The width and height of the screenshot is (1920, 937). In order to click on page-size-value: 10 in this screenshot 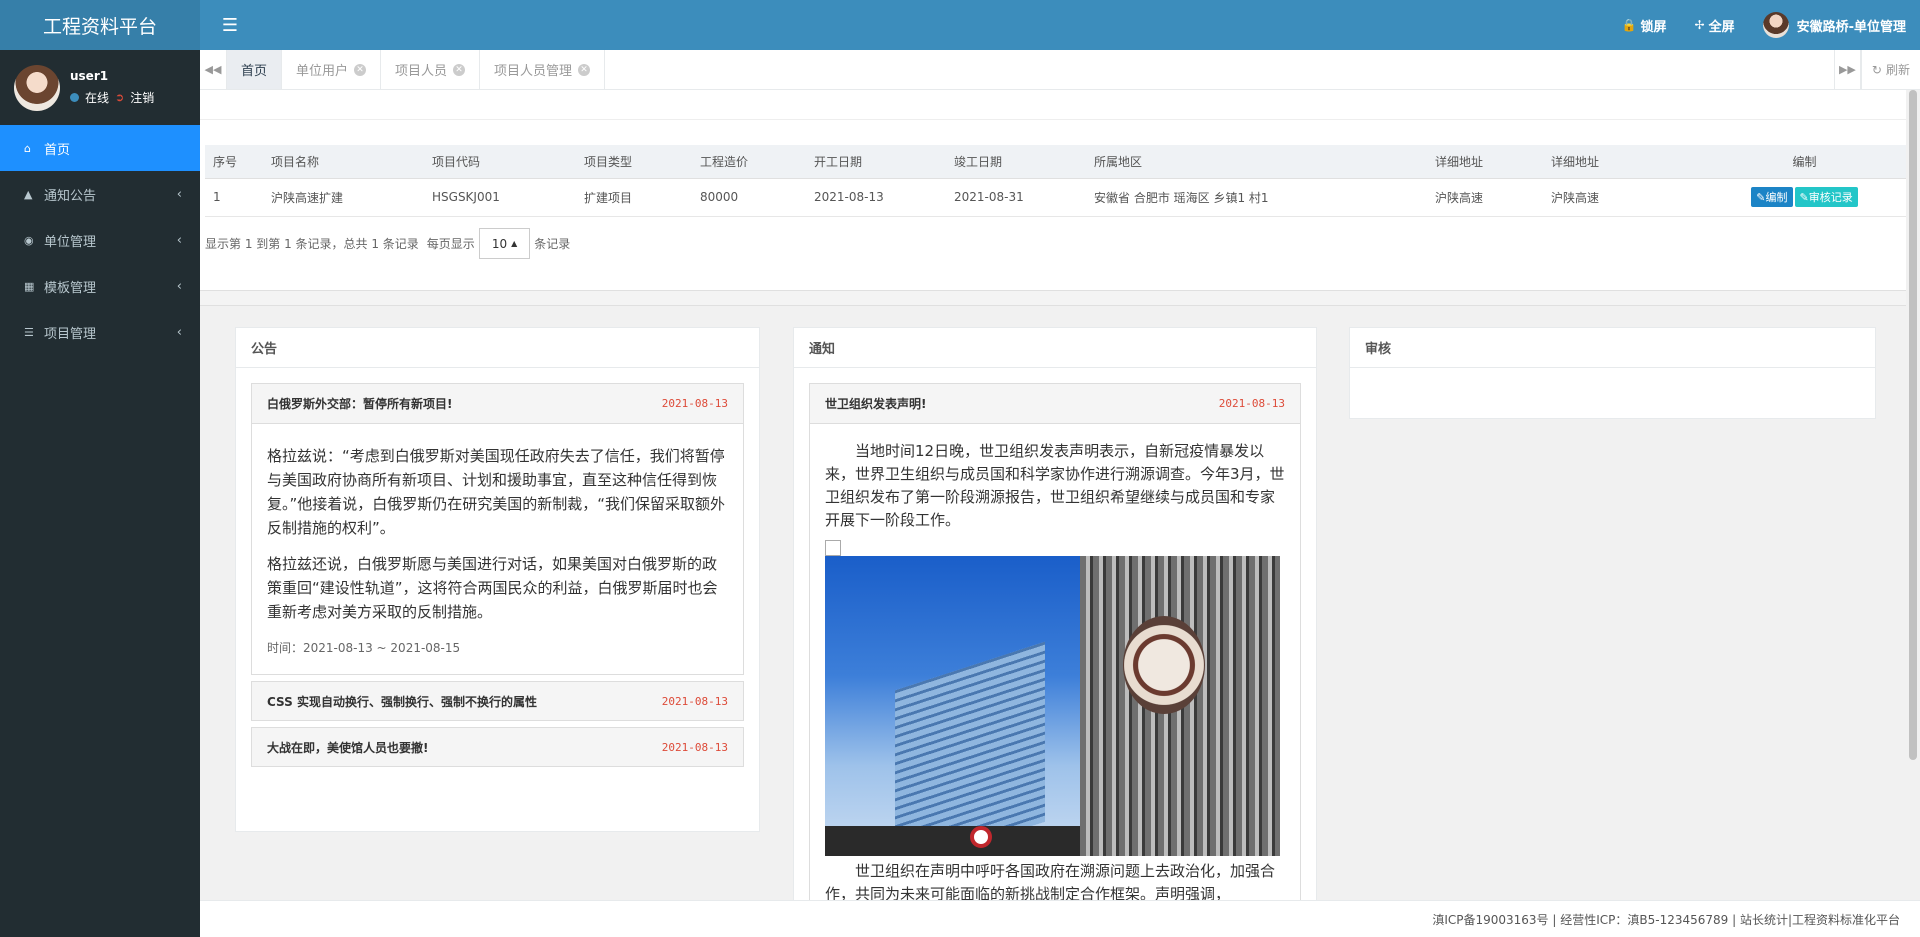, I will do `click(499, 243)`.